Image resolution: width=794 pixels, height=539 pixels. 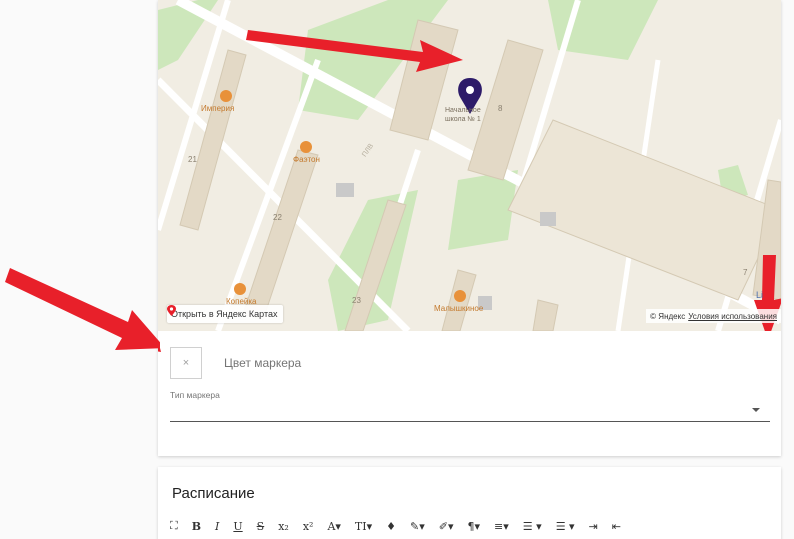 I want to click on building-number-22: 22, so click(x=277, y=217).